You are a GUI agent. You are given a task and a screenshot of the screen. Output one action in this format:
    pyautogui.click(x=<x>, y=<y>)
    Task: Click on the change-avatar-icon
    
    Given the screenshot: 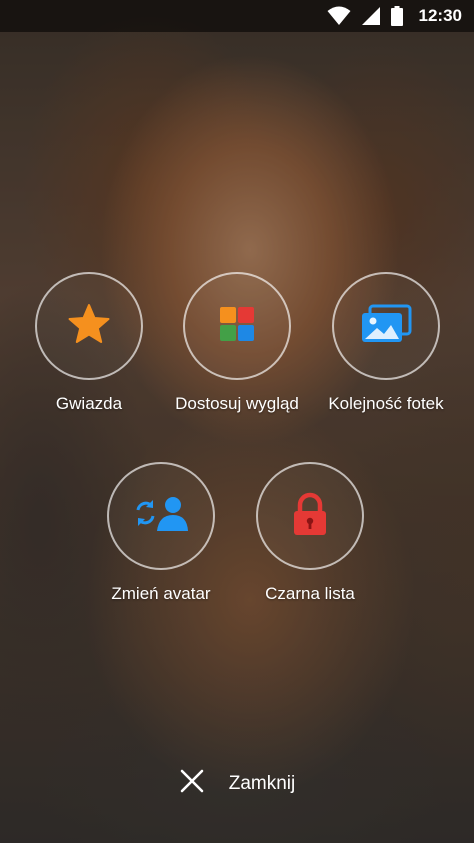 What is the action you would take?
    pyautogui.click(x=161, y=516)
    